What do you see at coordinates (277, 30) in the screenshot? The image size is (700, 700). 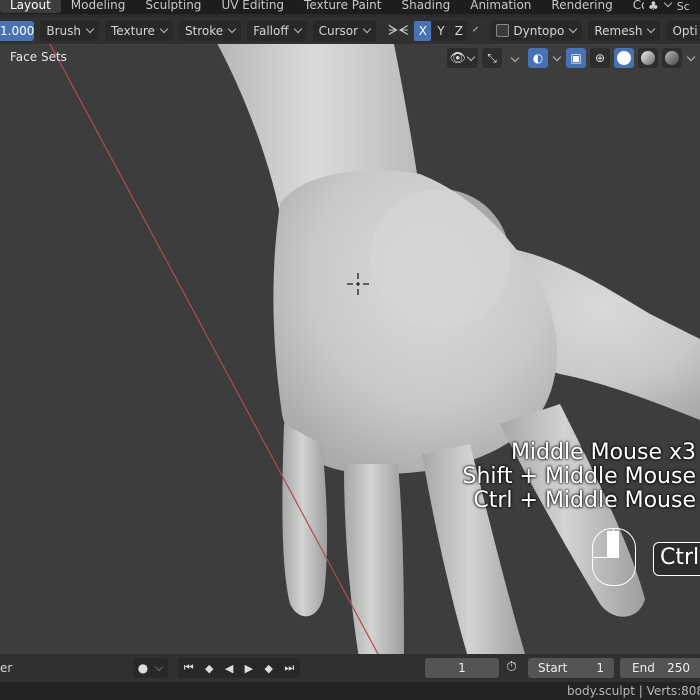 I see `falloff-dropdown: Falloff` at bounding box center [277, 30].